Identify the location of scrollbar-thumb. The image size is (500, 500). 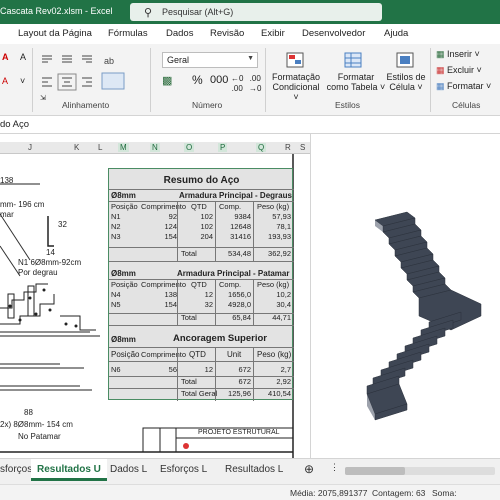
(375, 471).